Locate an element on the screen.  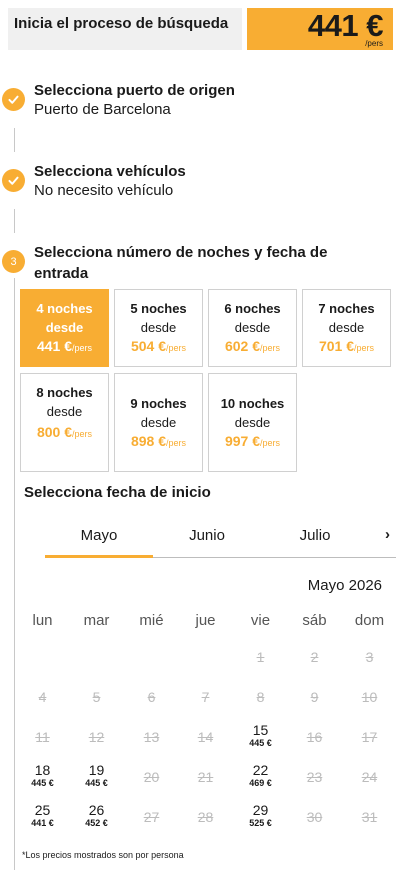
calendar-day-number: 12 is located at coordinates (96, 737).